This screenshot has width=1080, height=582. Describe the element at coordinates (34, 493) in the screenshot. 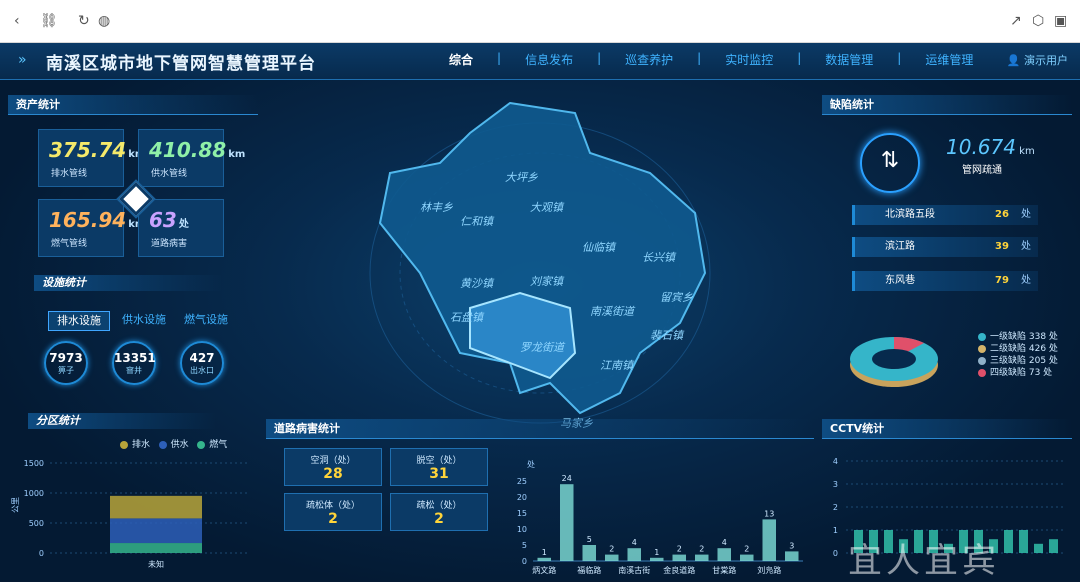

I see `y-tick-label: 1000` at that location.